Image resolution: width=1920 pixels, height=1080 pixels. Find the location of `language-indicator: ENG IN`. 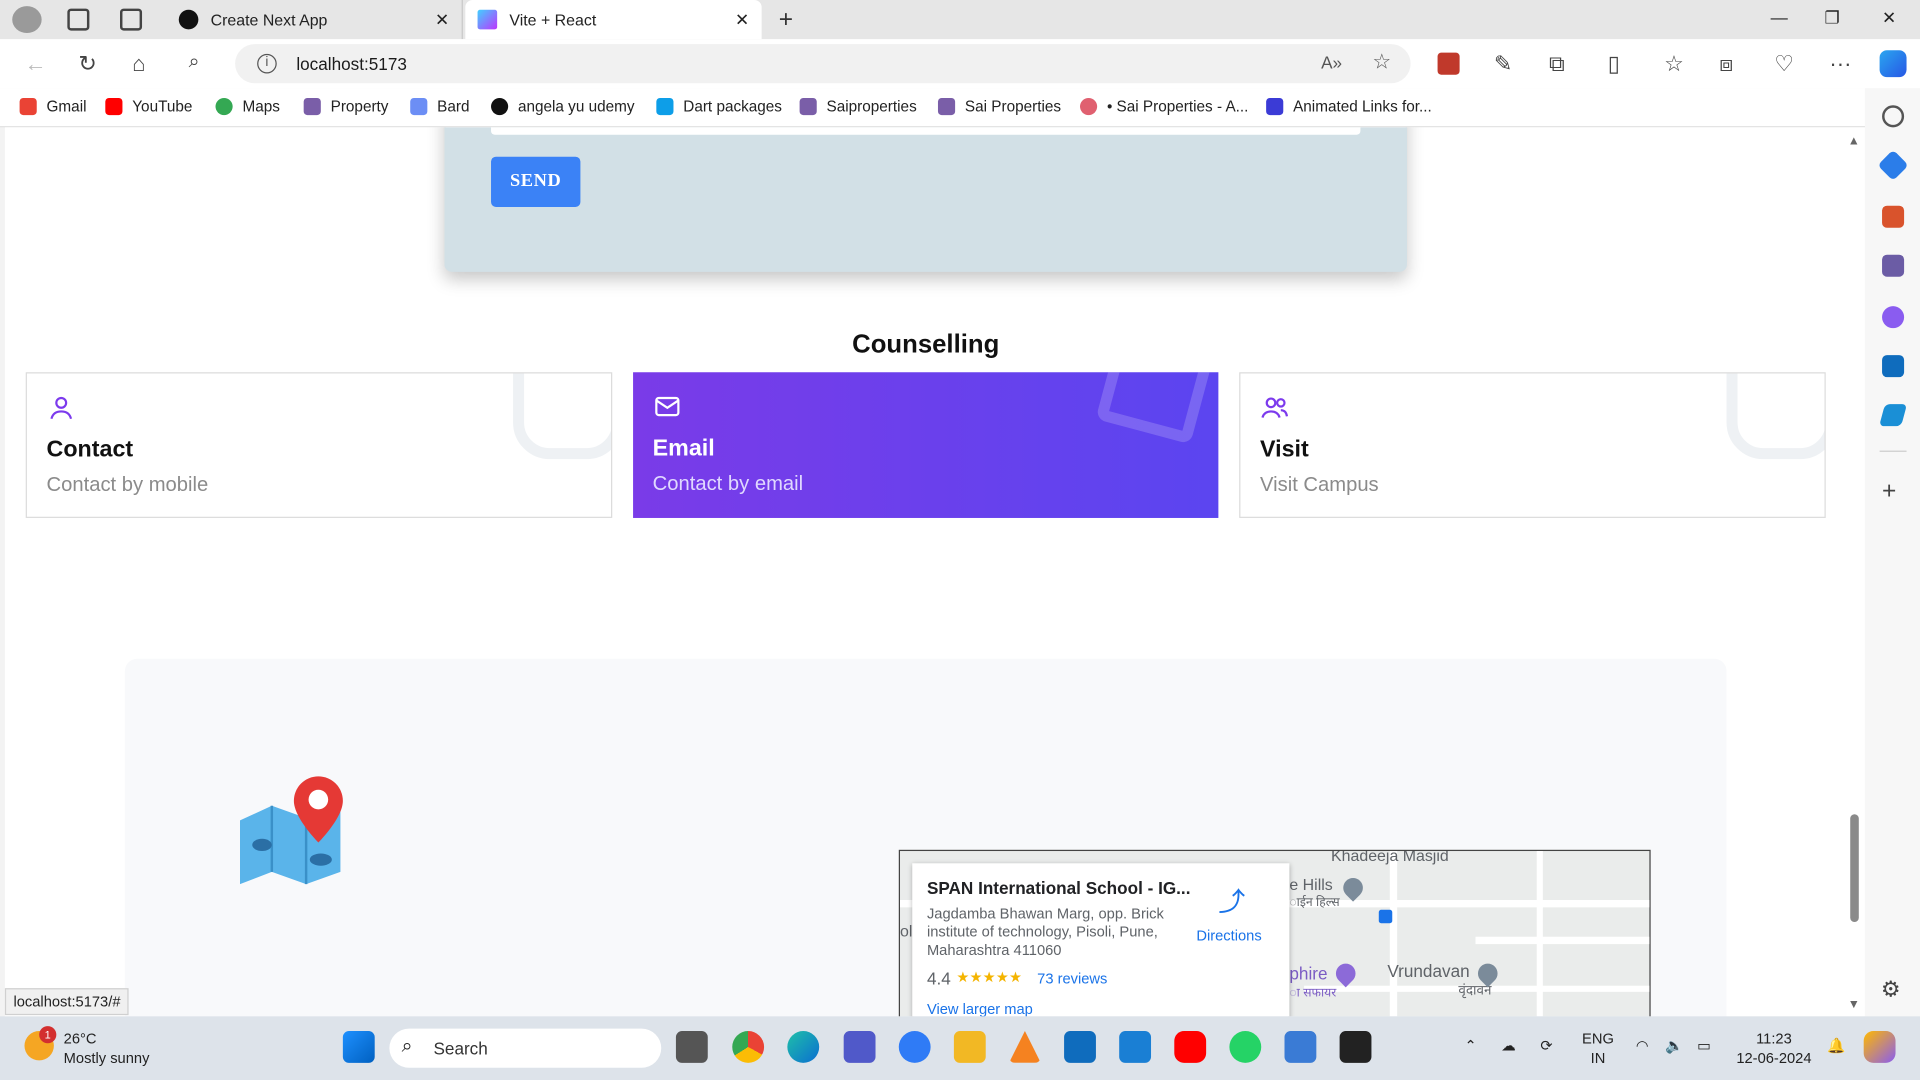

language-indicator: ENG IN is located at coordinates (1598, 1048).